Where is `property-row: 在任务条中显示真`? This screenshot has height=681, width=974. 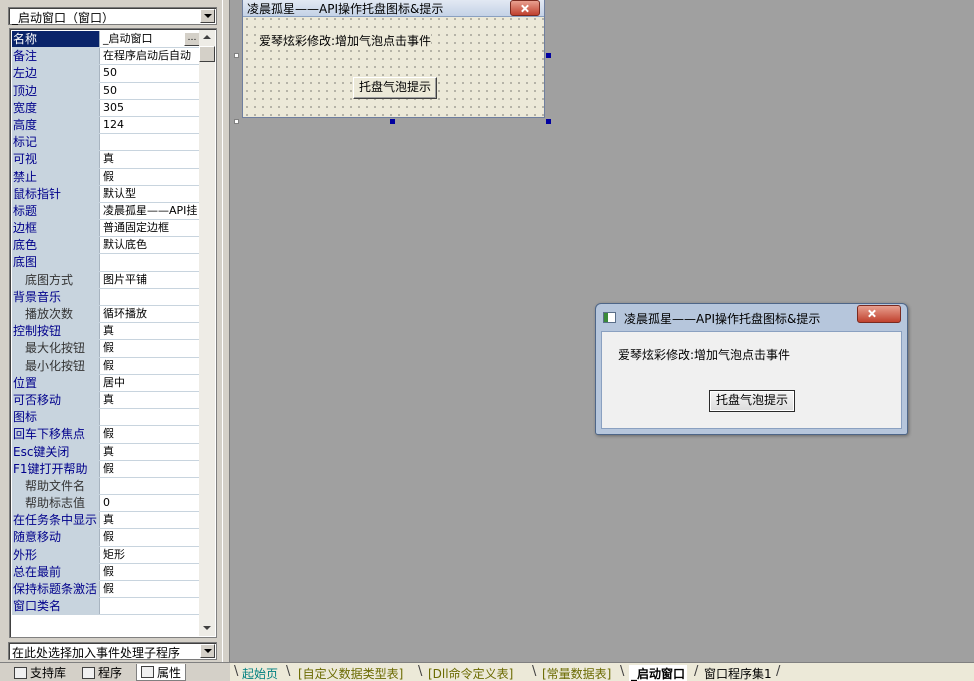
property-row: 在任务条中显示真 is located at coordinates (106, 521).